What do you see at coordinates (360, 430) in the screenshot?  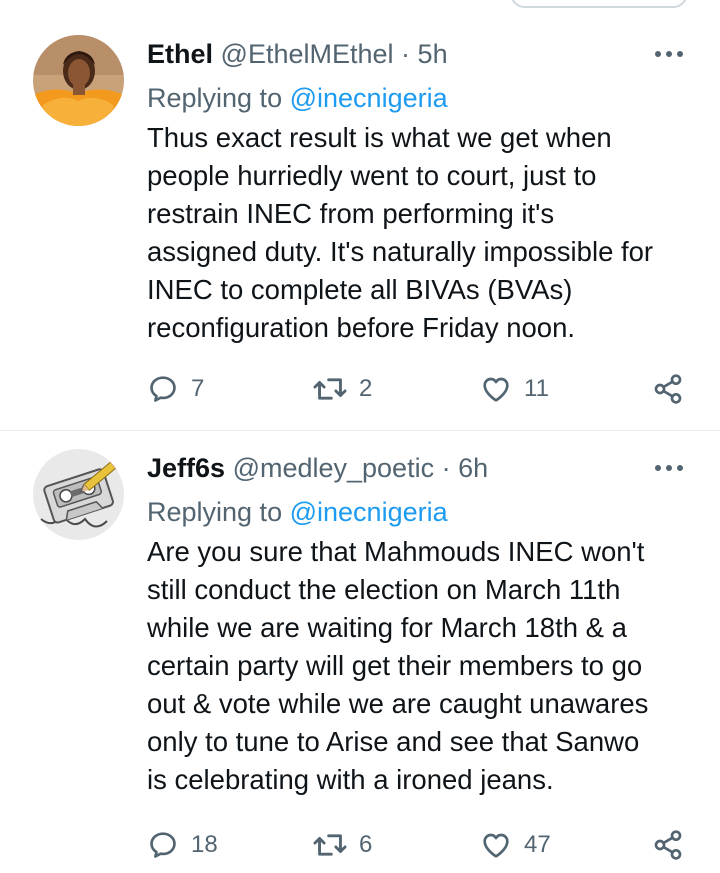 I see `tweet-divider` at bounding box center [360, 430].